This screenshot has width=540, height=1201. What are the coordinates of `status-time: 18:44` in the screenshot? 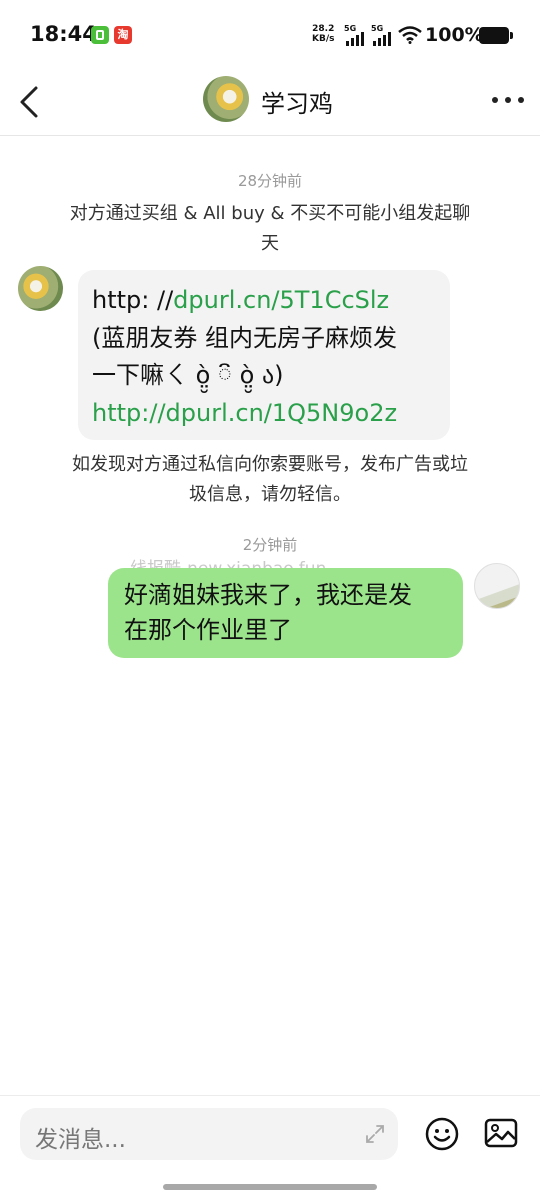 It's located at (63, 34).